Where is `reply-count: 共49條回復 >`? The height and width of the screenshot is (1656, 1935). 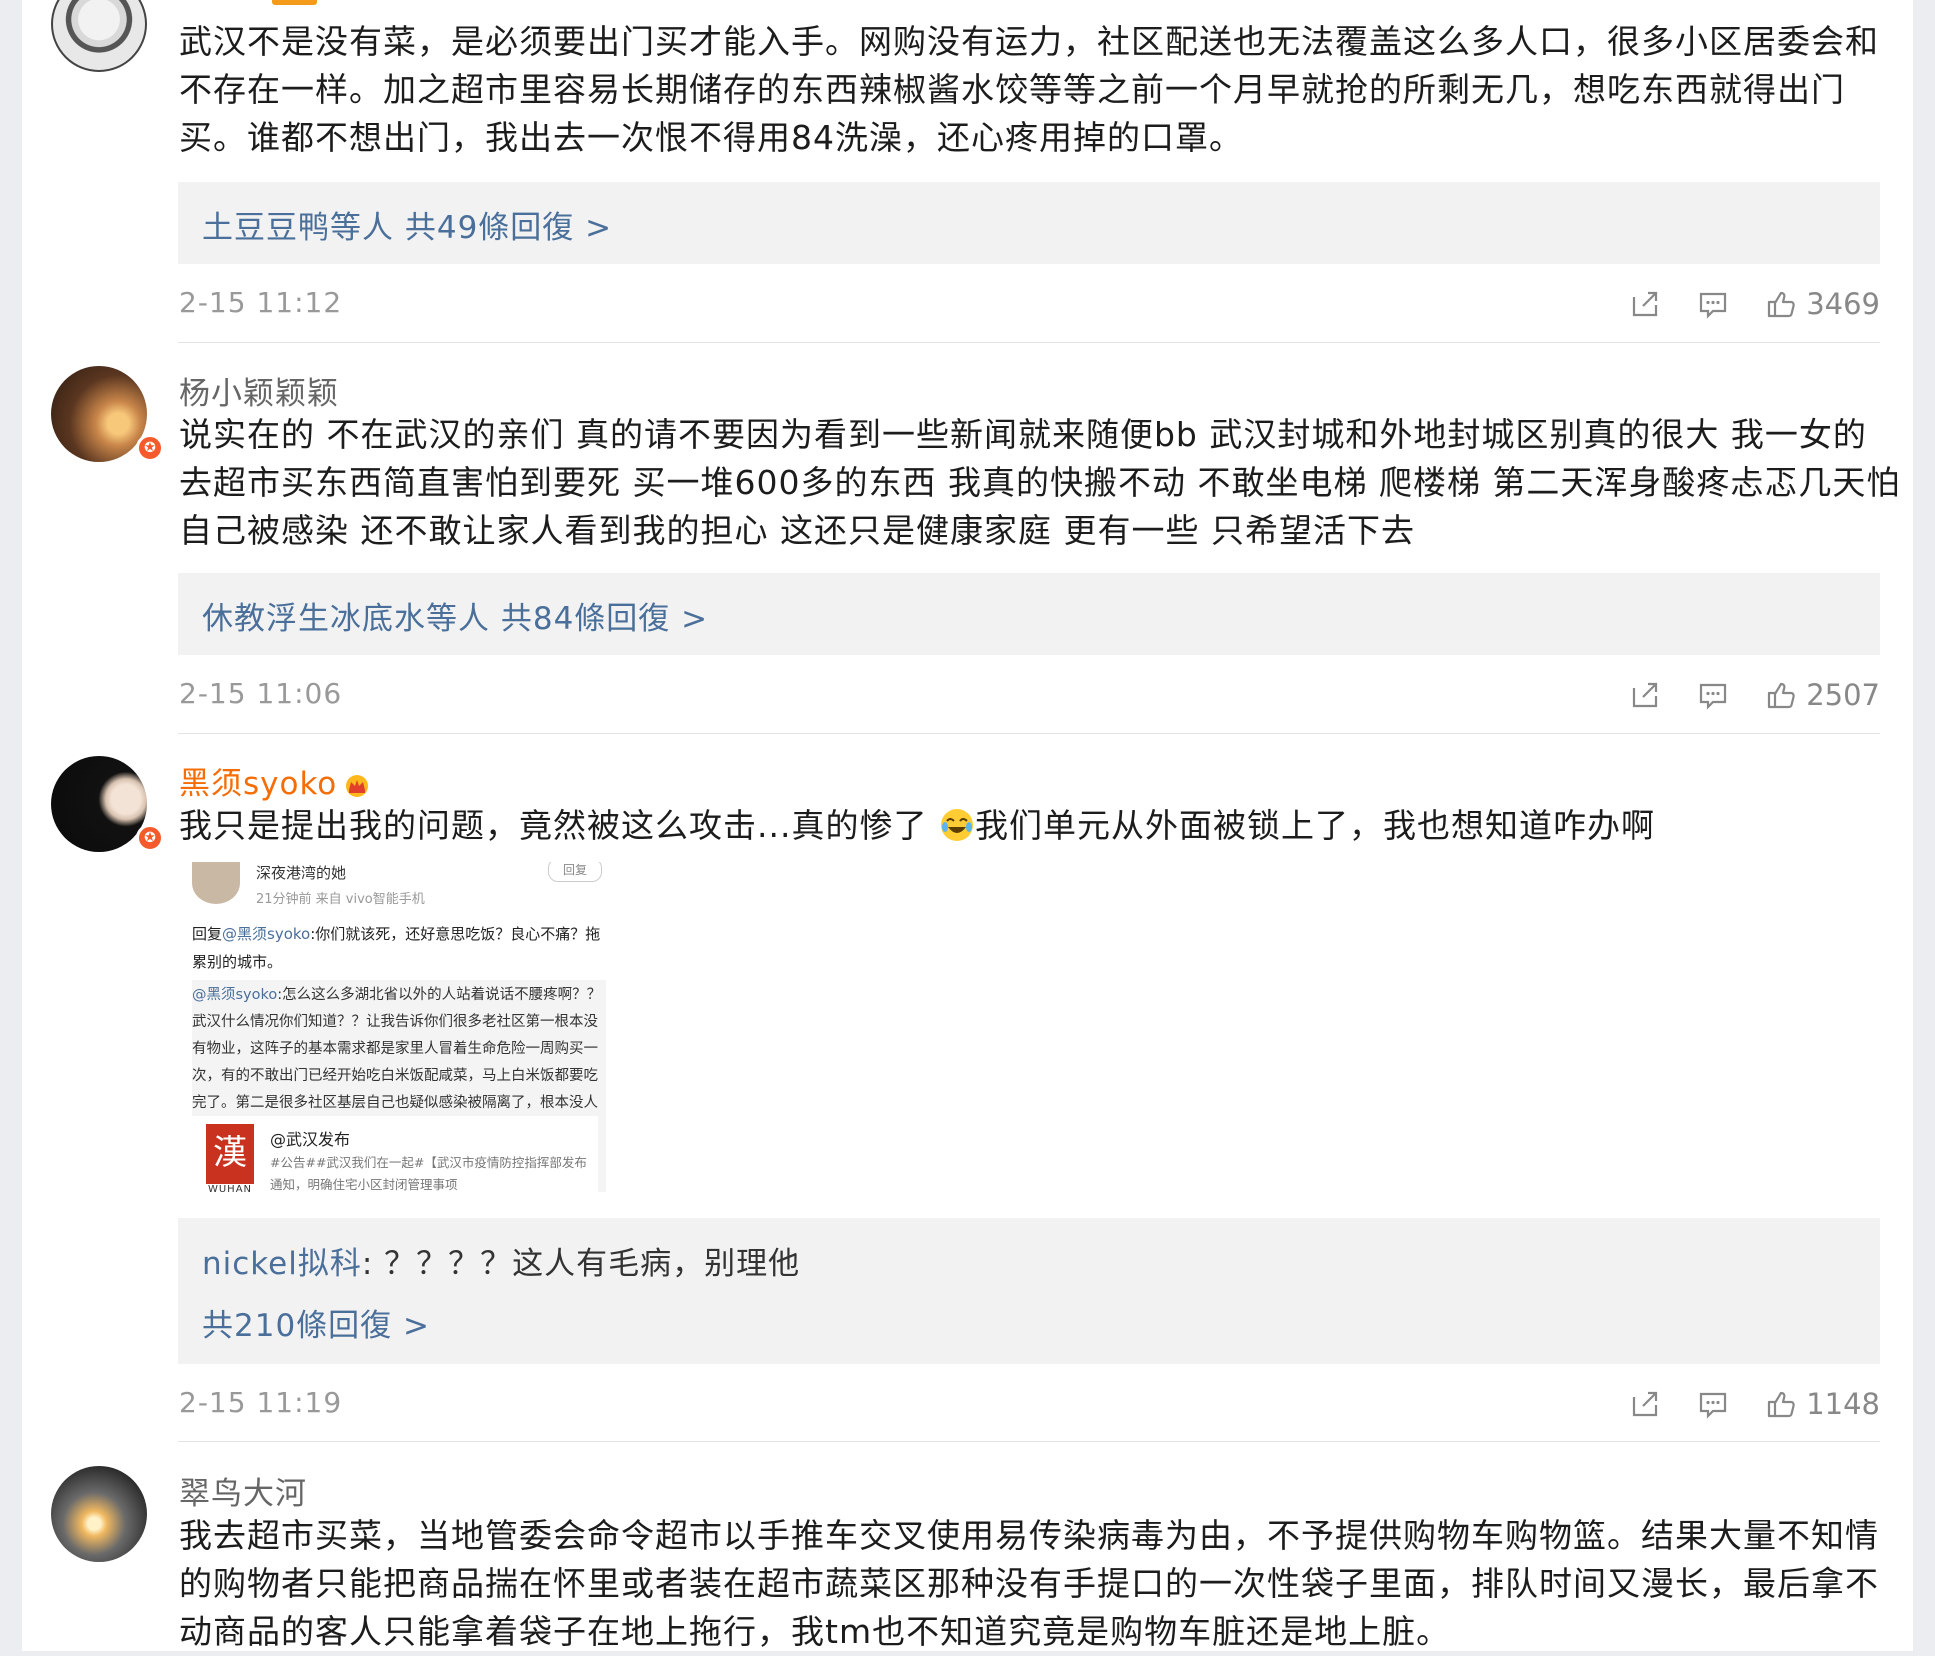
reply-count: 共49條回復 > is located at coordinates (503, 228).